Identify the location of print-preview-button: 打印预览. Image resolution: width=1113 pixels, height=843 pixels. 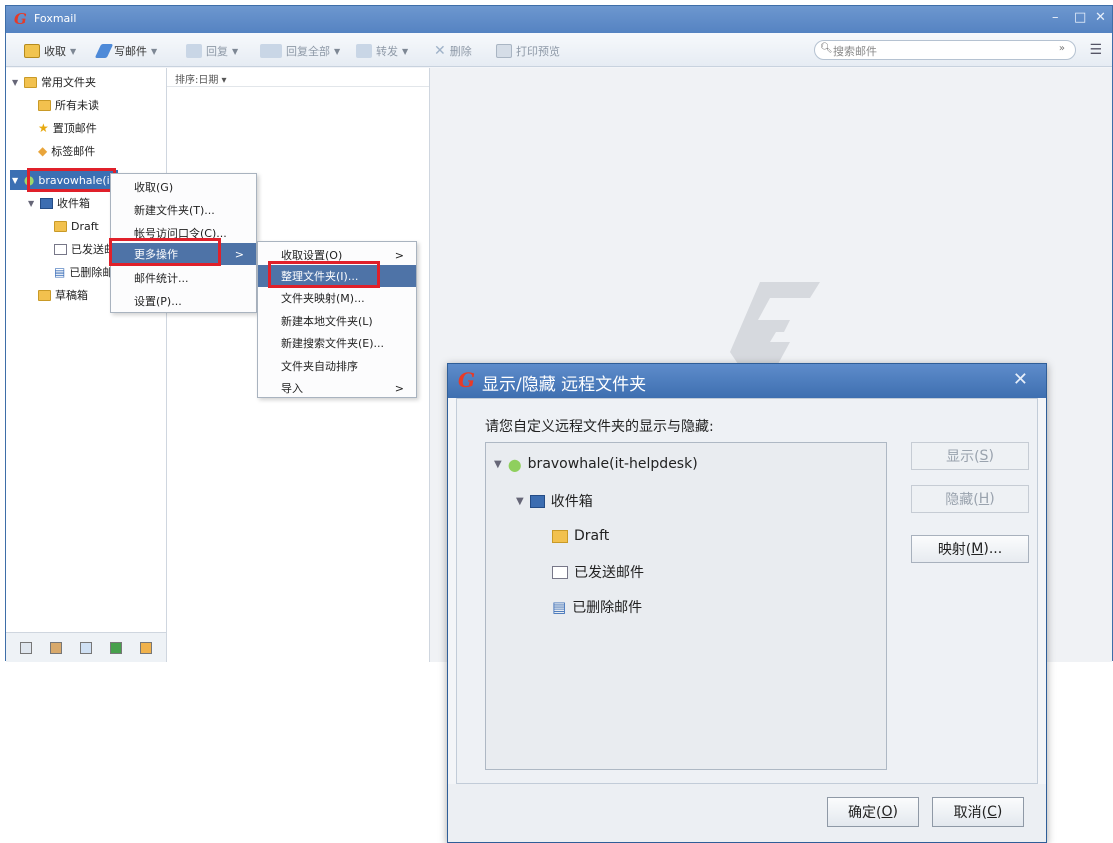
(528, 51).